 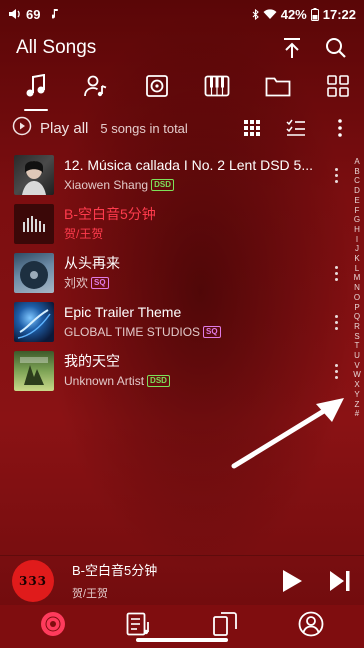 What do you see at coordinates (357, 317) in the screenshot?
I see `alphabet-letter: Q` at bounding box center [357, 317].